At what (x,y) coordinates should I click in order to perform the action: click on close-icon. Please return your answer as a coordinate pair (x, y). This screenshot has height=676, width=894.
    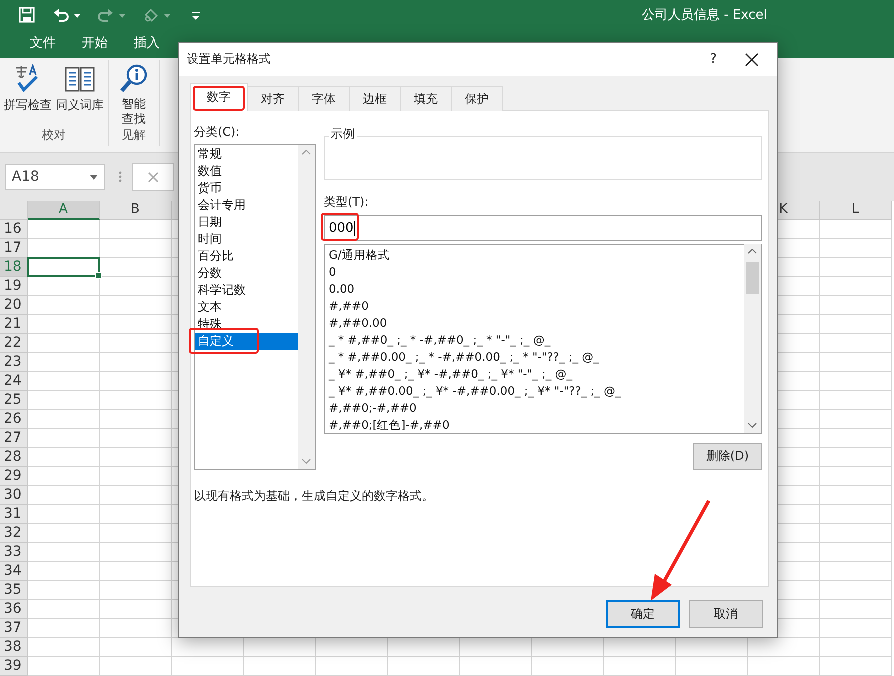
    Looking at the image, I should click on (752, 59).